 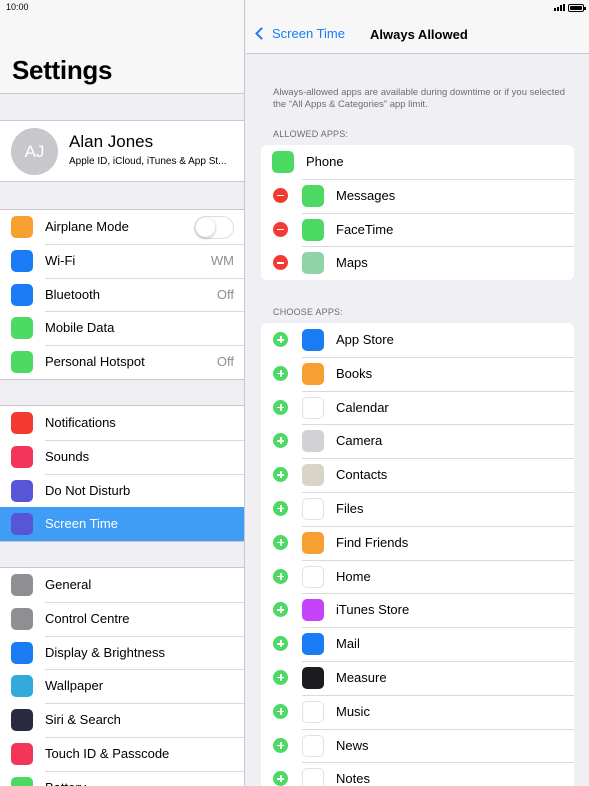 What do you see at coordinates (122, 456) in the screenshot?
I see `sidebar-item-sounds: Sounds` at bounding box center [122, 456].